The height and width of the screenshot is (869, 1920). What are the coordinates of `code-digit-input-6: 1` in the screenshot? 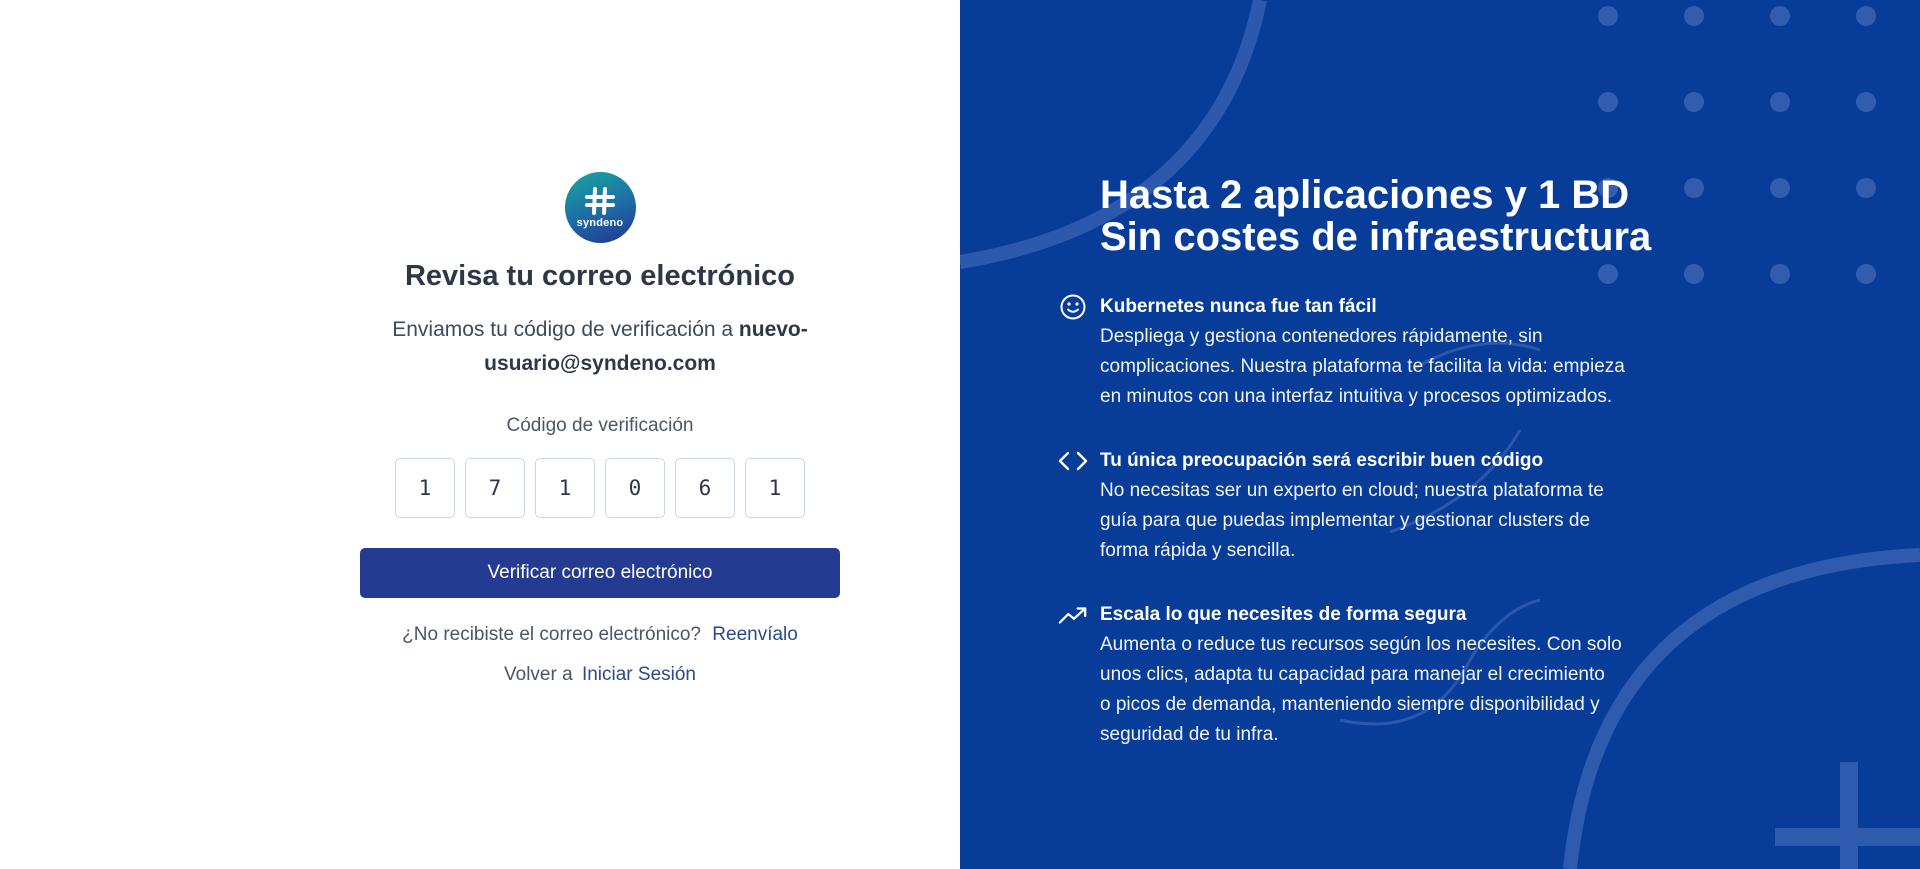 It's located at (775, 488).